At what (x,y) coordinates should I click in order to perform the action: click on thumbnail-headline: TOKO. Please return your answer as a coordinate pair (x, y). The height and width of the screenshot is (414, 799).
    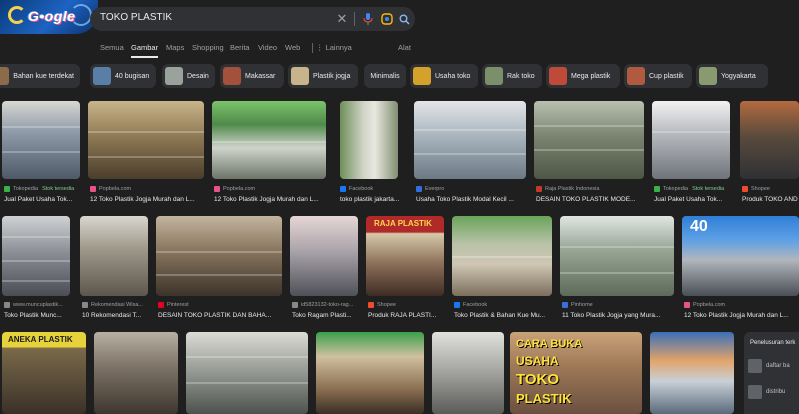
    Looking at the image, I should click on (538, 379).